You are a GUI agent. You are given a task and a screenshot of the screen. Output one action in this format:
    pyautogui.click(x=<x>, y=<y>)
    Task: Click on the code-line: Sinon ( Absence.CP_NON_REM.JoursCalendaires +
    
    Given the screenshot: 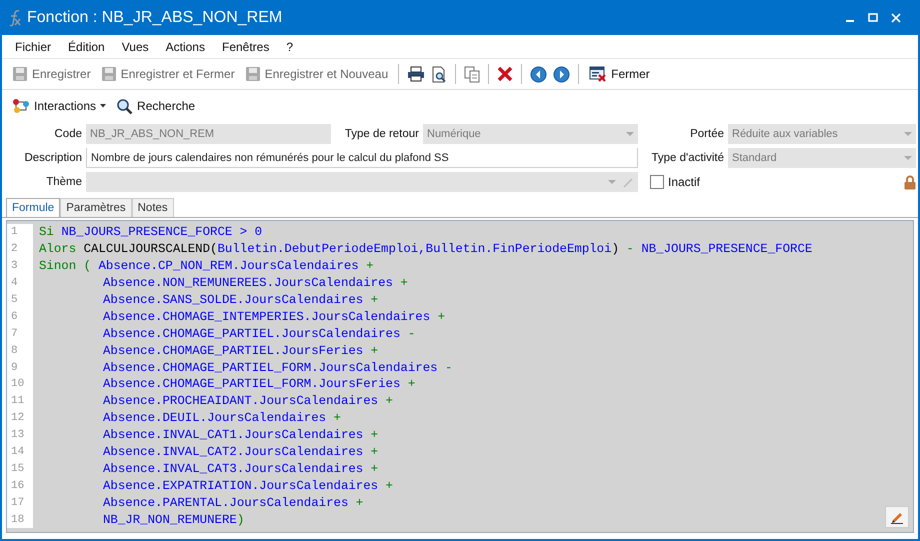 What is the action you would take?
    pyautogui.click(x=206, y=266)
    